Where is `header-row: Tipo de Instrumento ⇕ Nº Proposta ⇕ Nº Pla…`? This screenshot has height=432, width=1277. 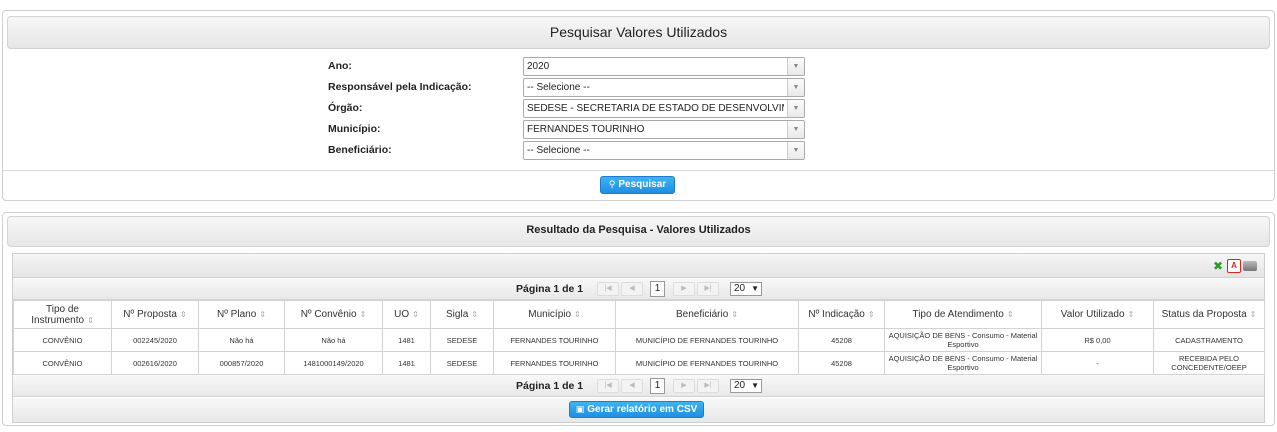
header-row: Tipo de Instrumento ⇕ Nº Proposta ⇕ Nº Pla… is located at coordinates (639, 314).